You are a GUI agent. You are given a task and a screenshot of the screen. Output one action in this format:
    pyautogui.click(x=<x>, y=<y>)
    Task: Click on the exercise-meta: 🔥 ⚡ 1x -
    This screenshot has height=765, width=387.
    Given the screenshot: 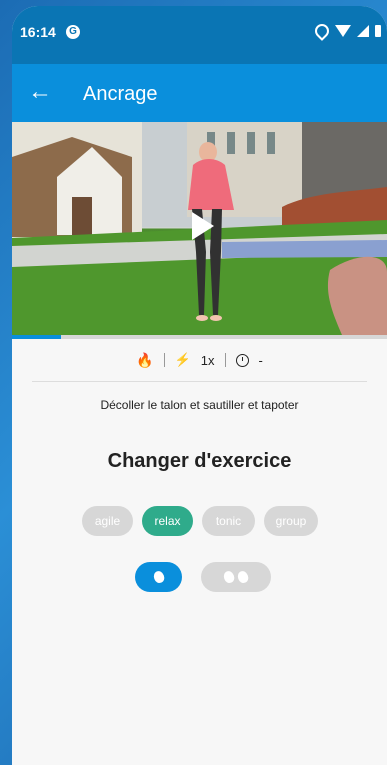 What is the action you would take?
    pyautogui.click(x=199, y=360)
    